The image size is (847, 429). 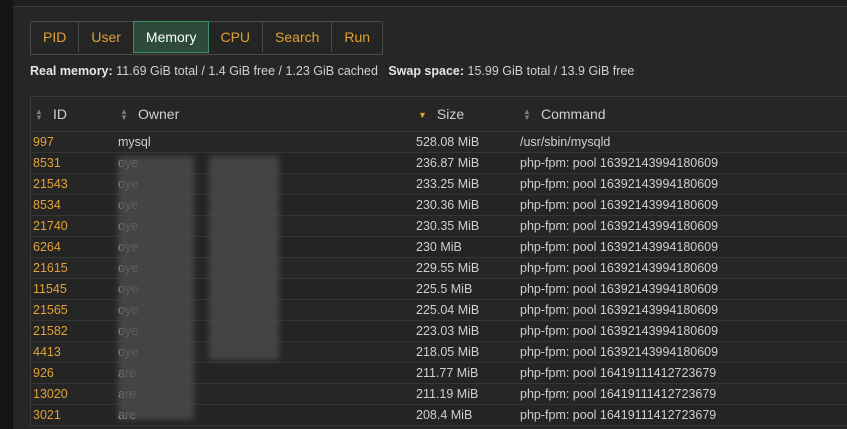 I want to click on process-size: 528.08 MiB, so click(x=448, y=142).